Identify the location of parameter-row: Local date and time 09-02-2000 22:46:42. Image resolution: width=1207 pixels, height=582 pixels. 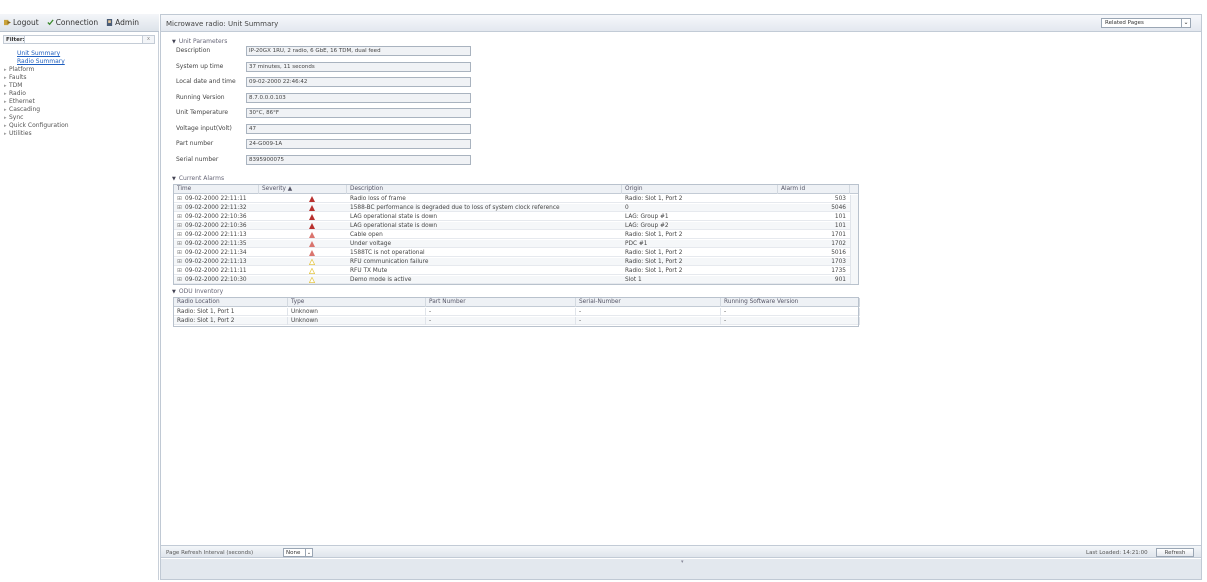
(323, 82).